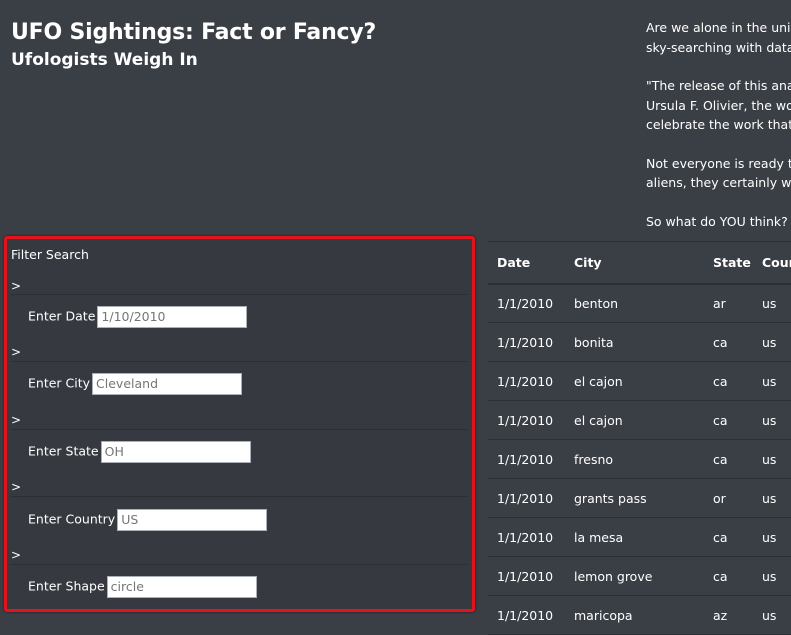 This screenshot has height=635, width=791. I want to click on cell-city: fresno, so click(594, 459).